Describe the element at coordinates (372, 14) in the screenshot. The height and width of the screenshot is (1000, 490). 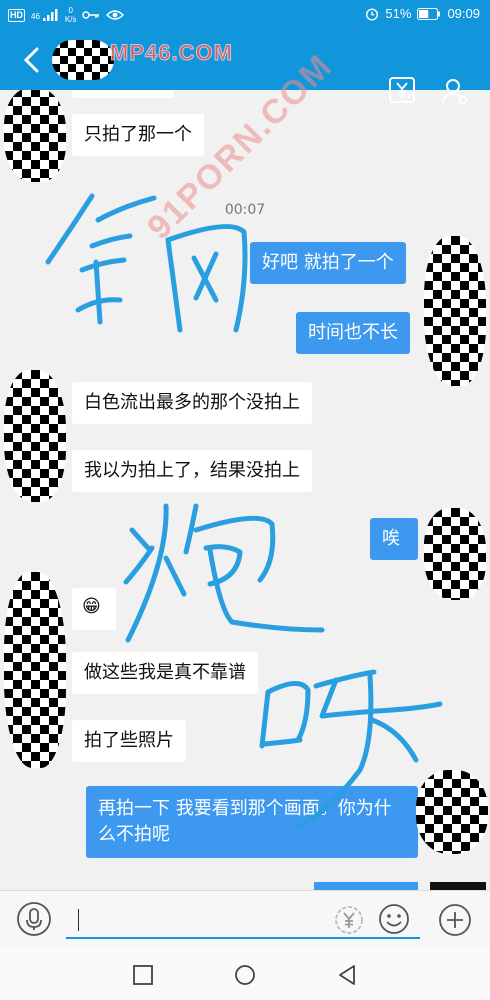
I see `alarm-icon` at that location.